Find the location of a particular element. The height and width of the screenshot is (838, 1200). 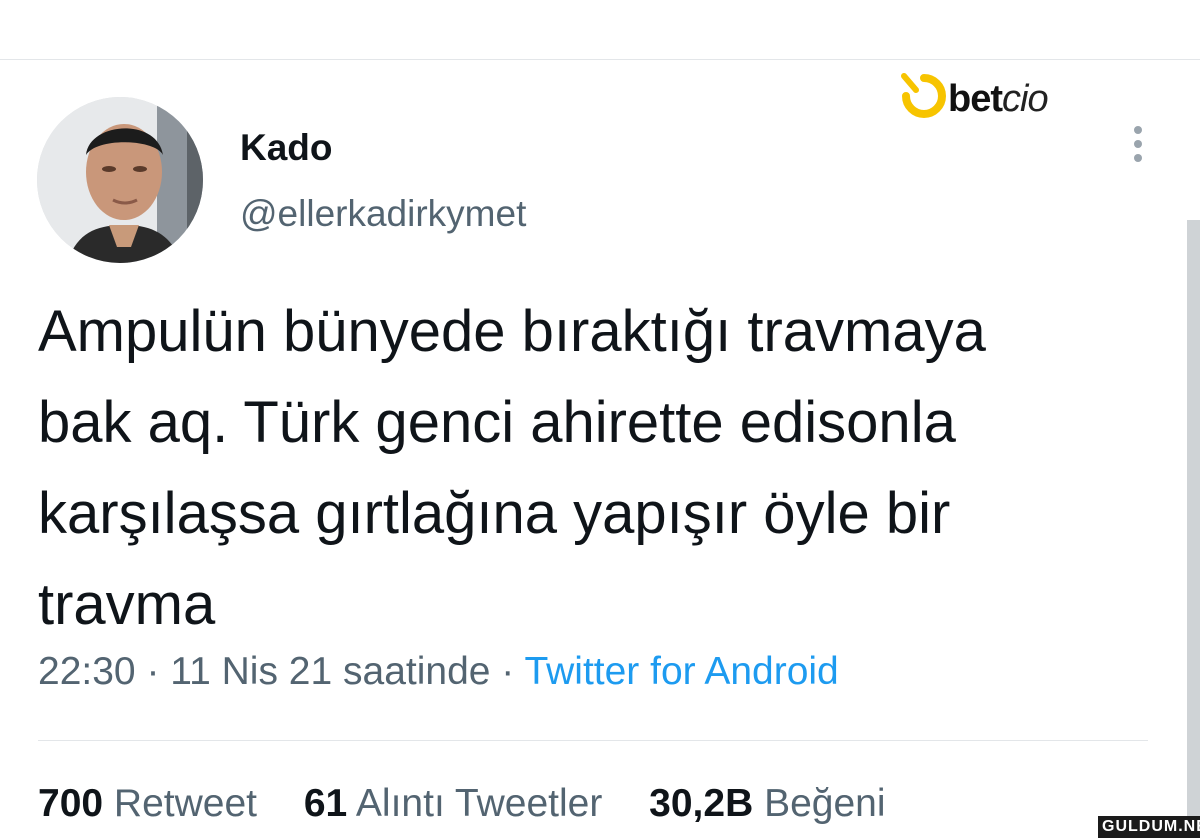

profile-photo is located at coordinates (120, 180).